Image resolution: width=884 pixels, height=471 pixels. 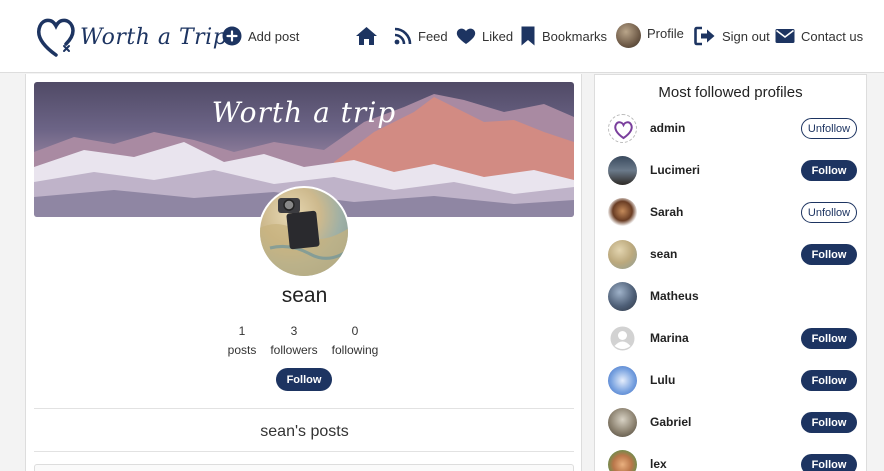 I want to click on profile-name: Lucimeri, so click(x=675, y=170).